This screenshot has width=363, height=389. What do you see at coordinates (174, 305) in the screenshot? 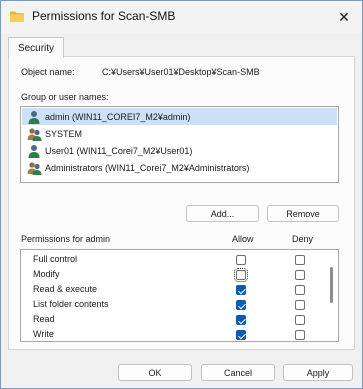
I see `permission-row-list-folder-contents: List folder contents` at bounding box center [174, 305].